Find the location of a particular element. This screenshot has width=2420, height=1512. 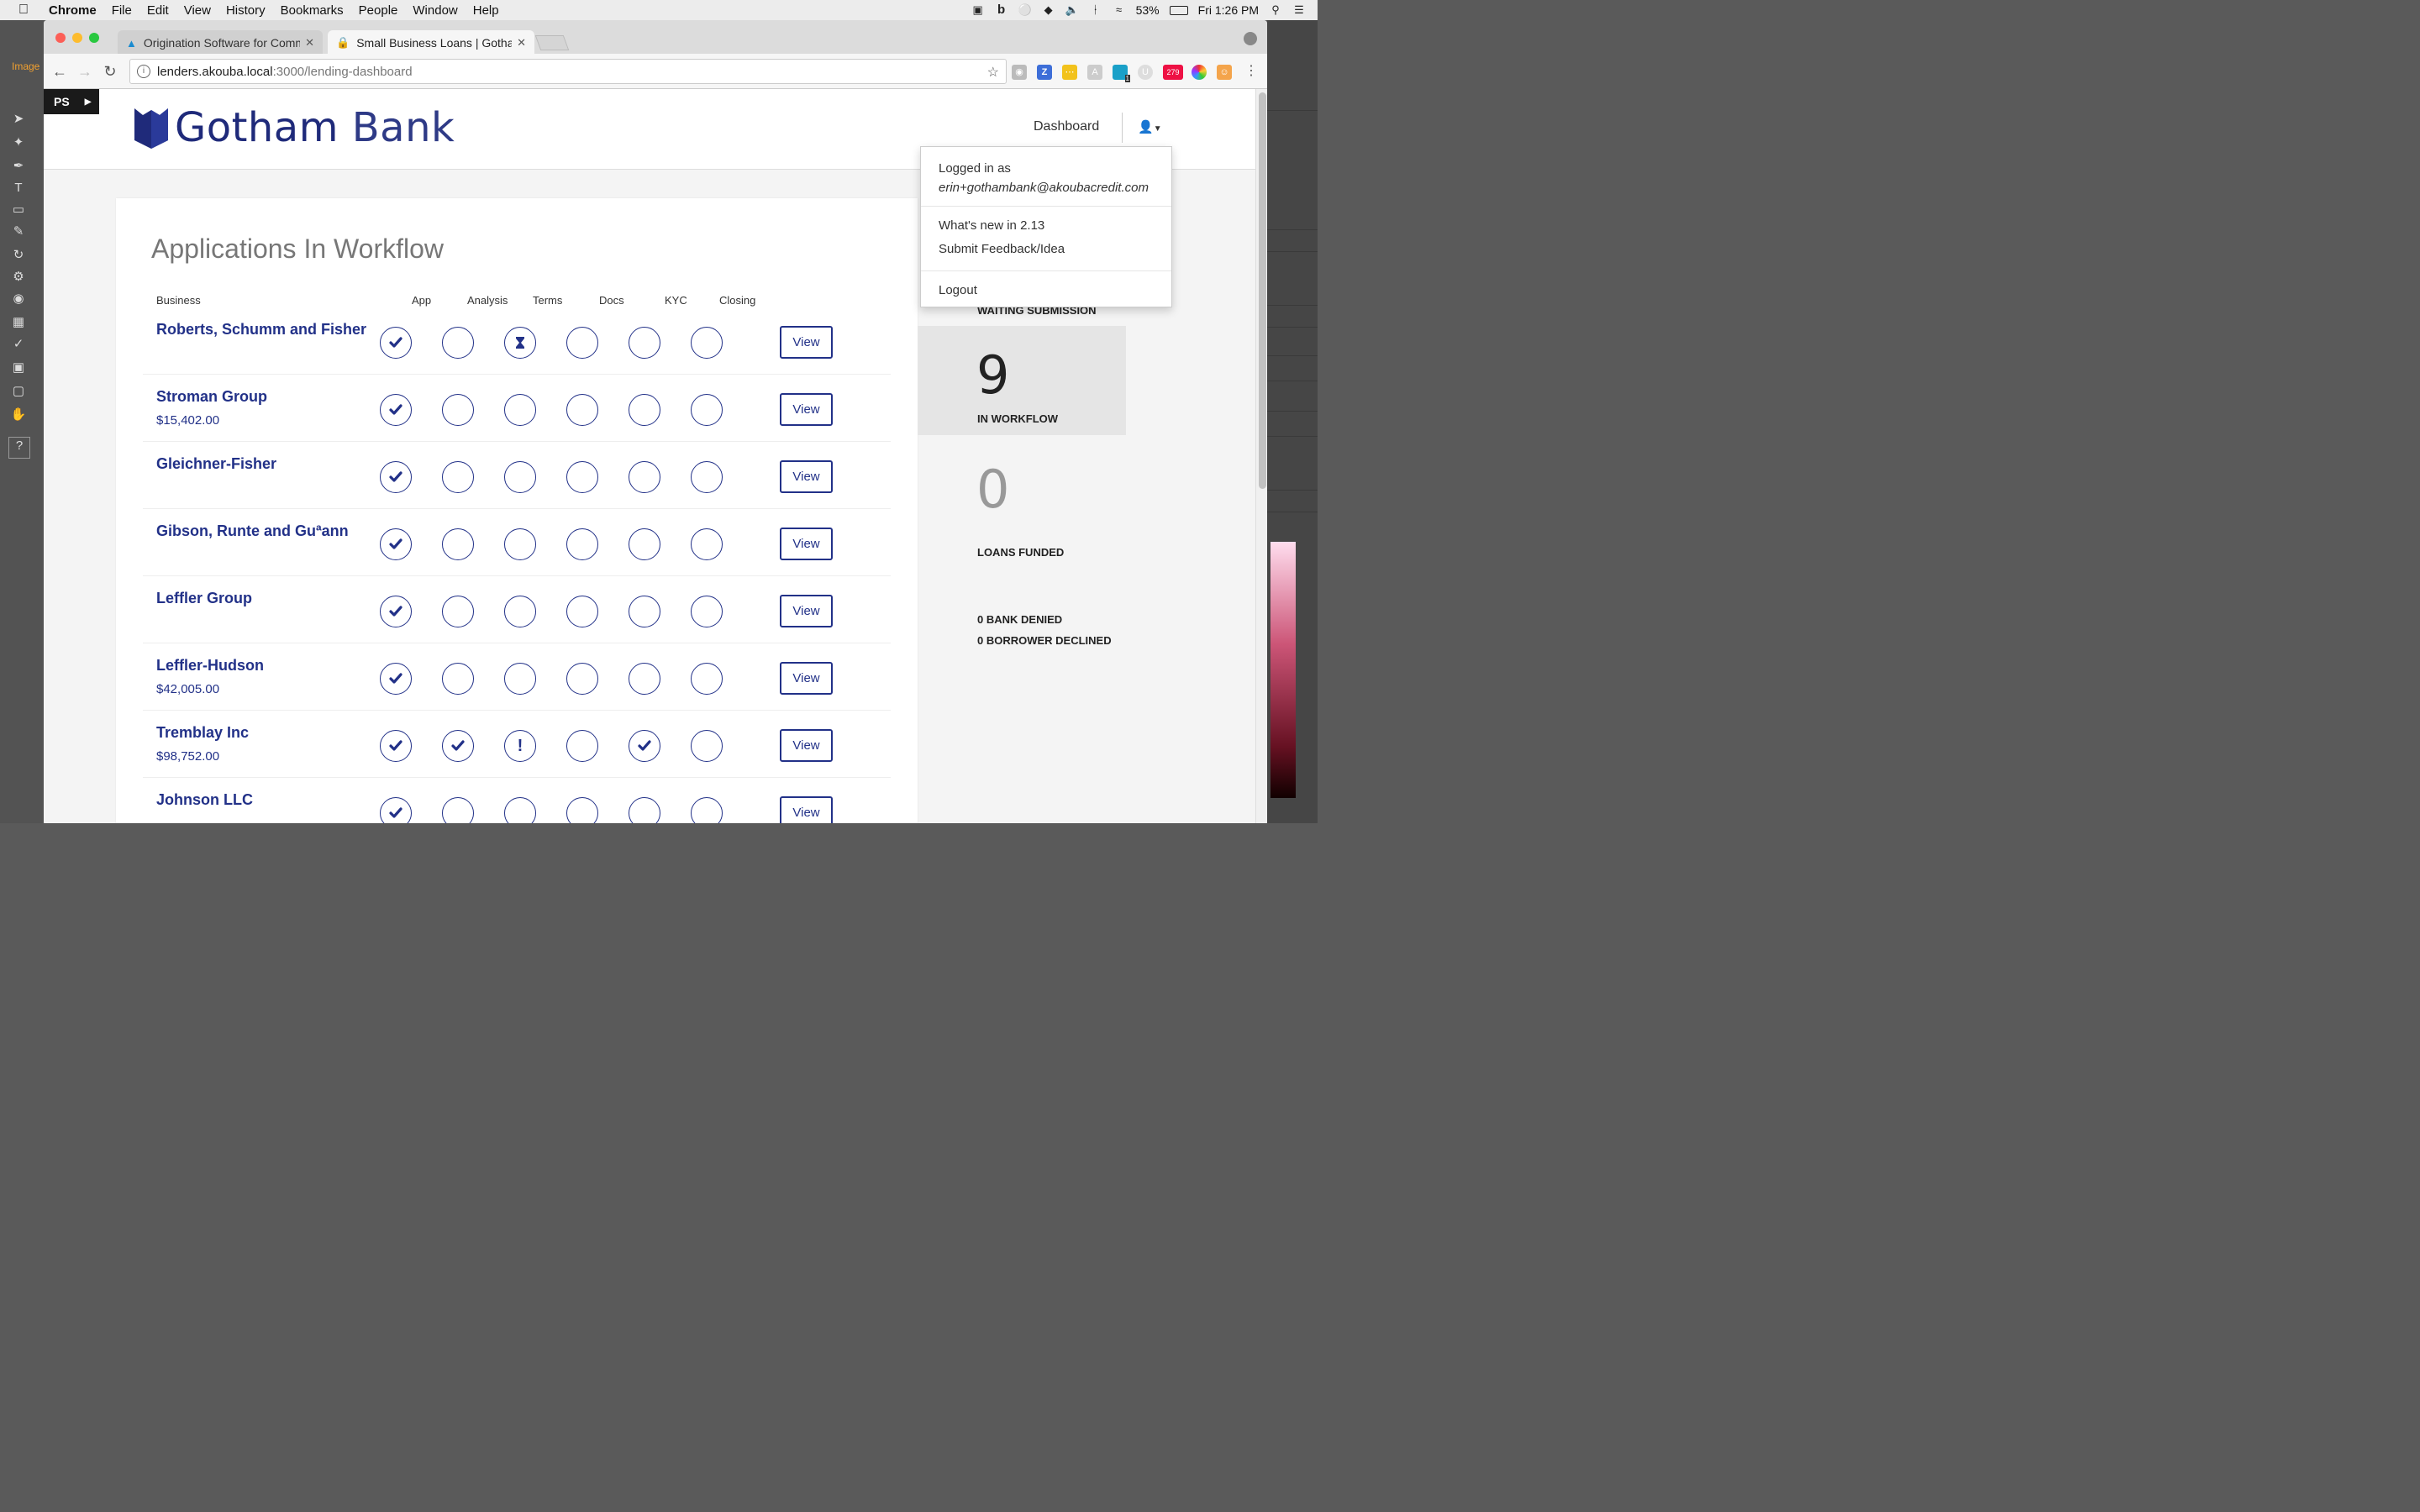

step-analysis-empty is located at coordinates (458, 810).